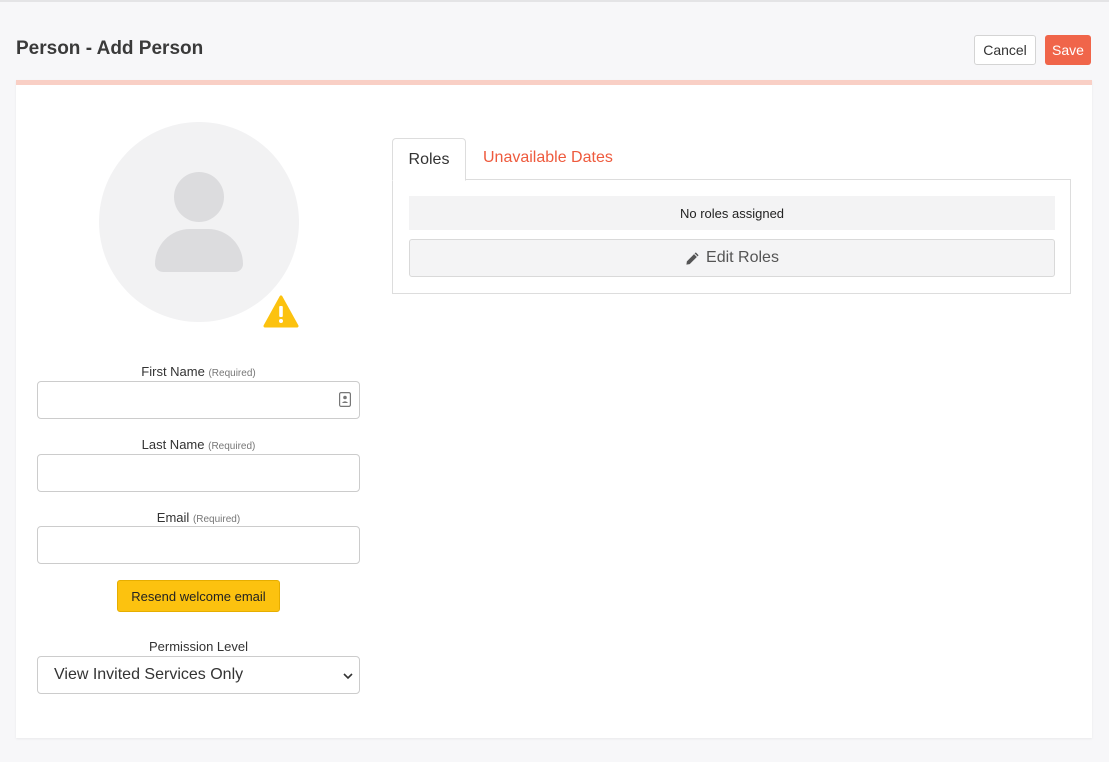 The width and height of the screenshot is (1109, 762). What do you see at coordinates (732, 213) in the screenshot?
I see `roles-empty-message: No roles assigned` at bounding box center [732, 213].